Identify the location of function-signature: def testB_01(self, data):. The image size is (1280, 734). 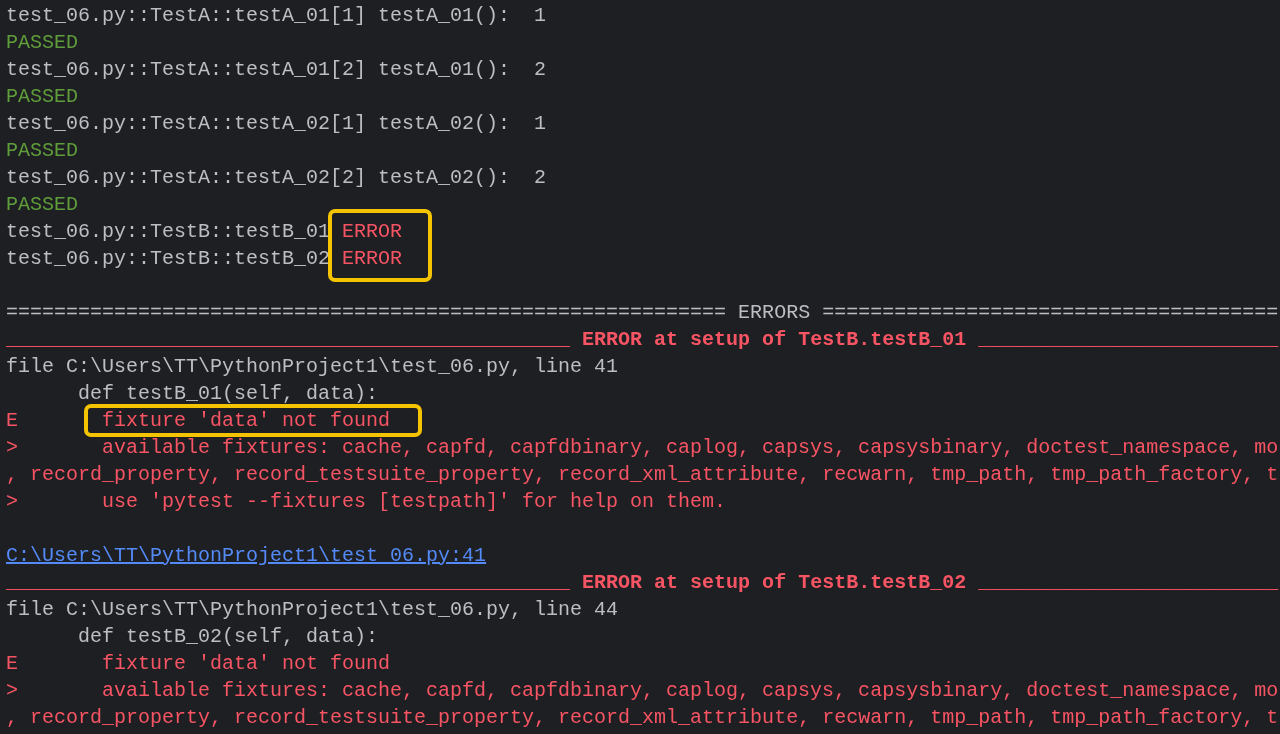
(228, 394).